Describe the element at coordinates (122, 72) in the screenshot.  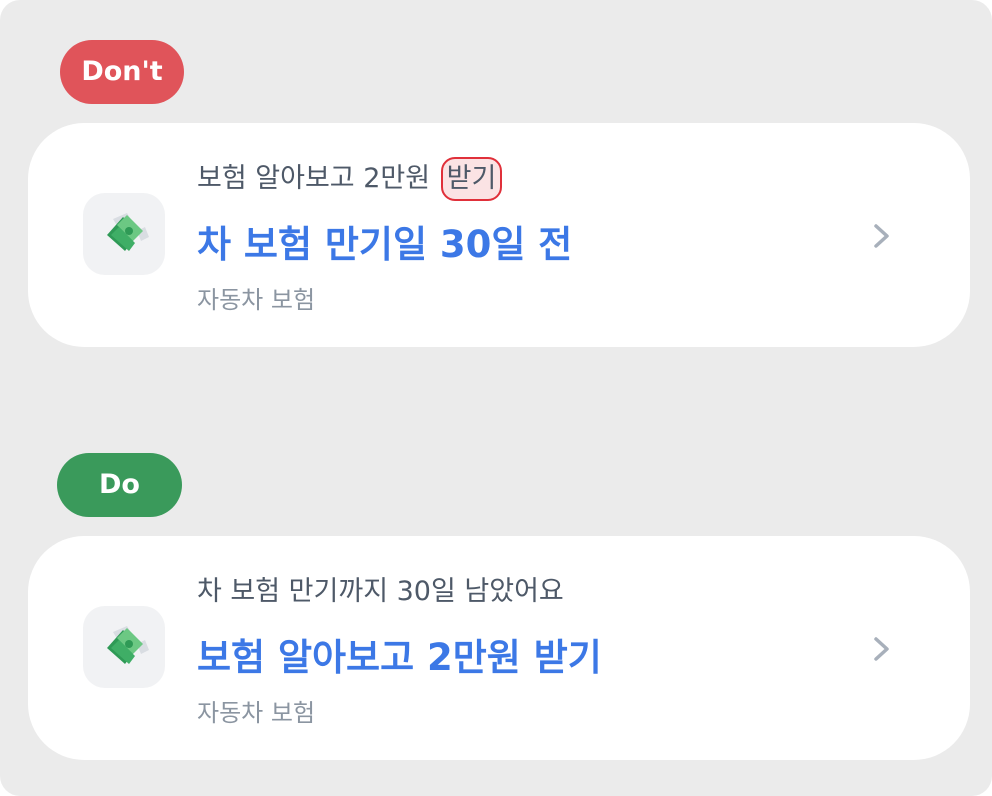
I see `dont-badge: Don't` at that location.